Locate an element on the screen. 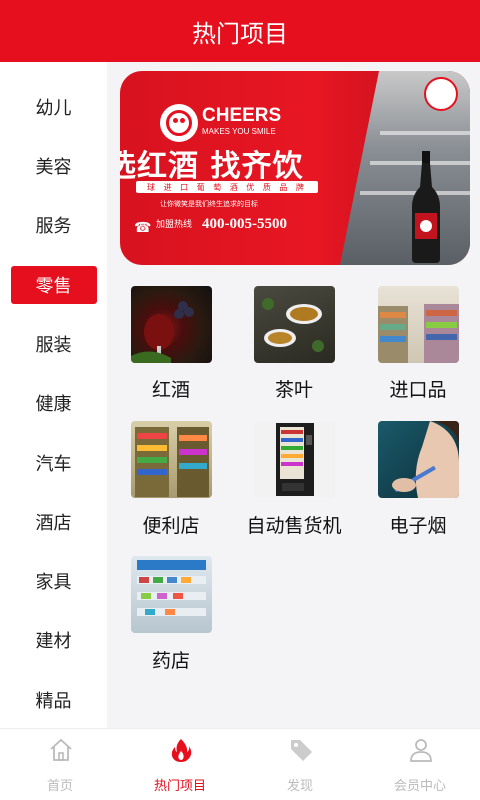 The width and height of the screenshot is (480, 800). tab-hot-projects: 热门项目 is located at coordinates (180, 764).